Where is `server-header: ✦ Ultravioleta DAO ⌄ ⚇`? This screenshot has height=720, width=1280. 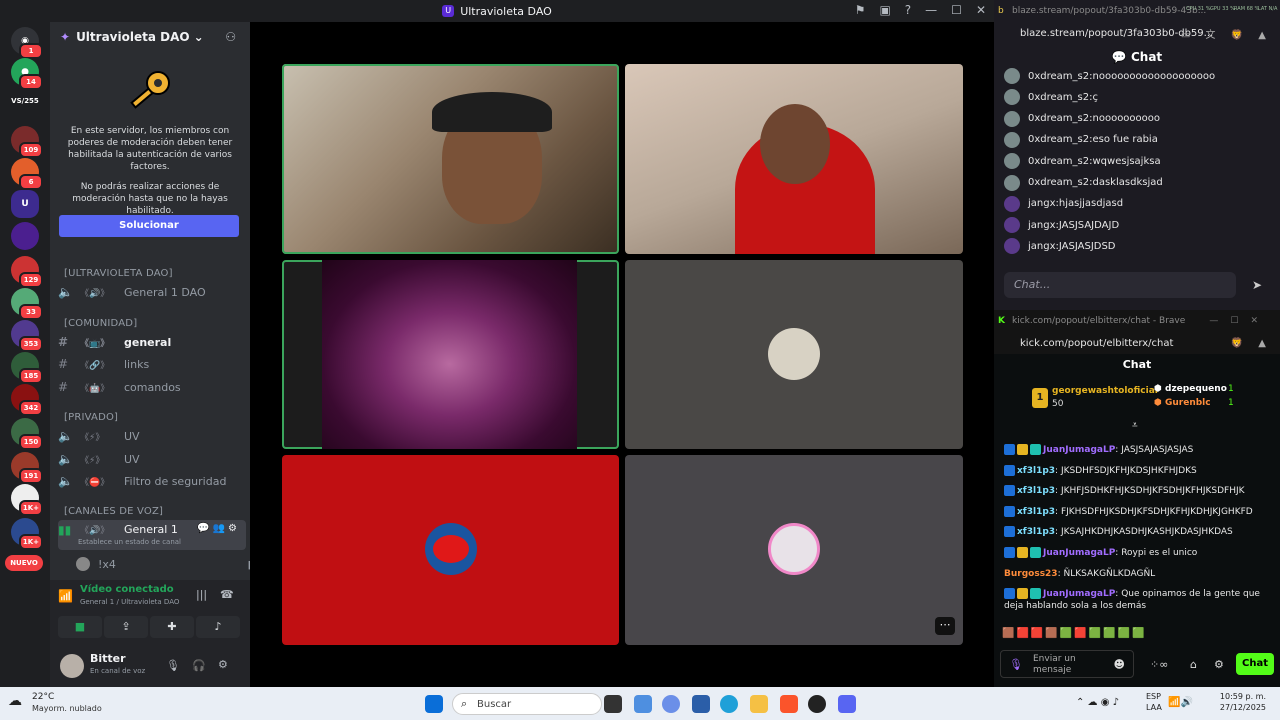 server-header: ✦ Ultravioleta DAO ⌄ ⚇ is located at coordinates (150, 37).